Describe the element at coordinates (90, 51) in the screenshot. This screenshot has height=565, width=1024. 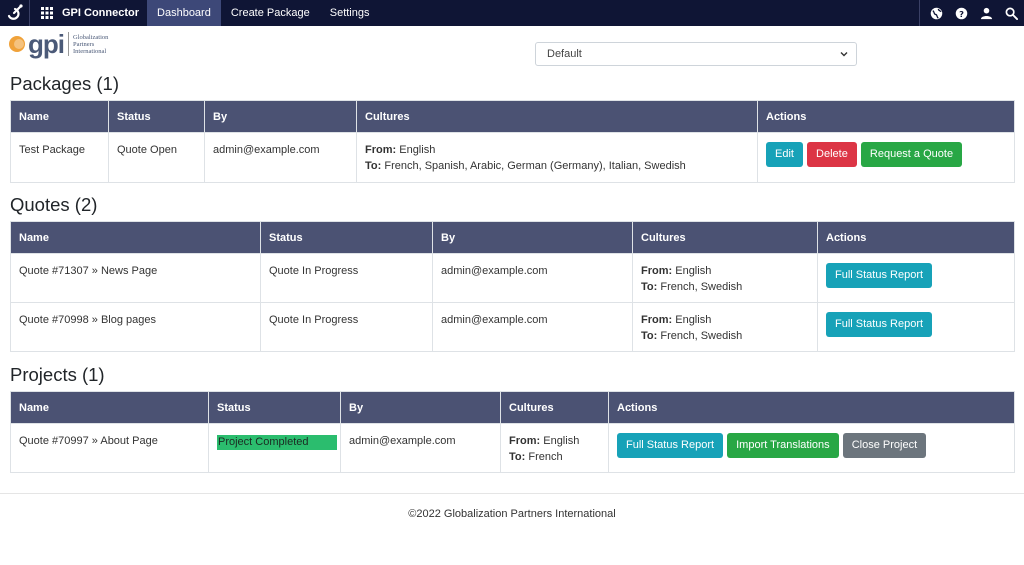
I see `logo-line-3: International` at that location.